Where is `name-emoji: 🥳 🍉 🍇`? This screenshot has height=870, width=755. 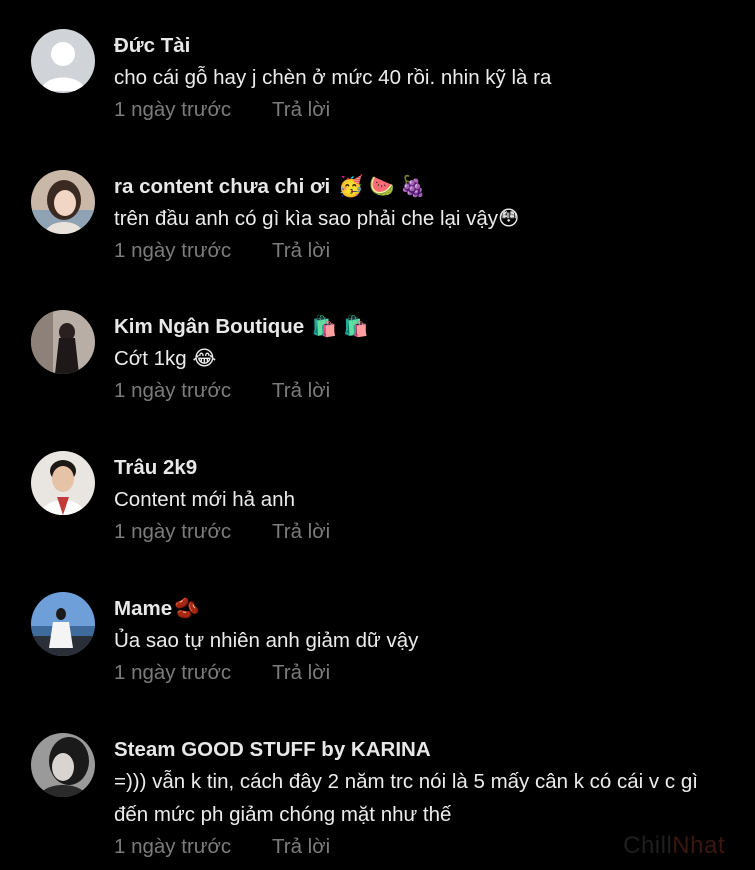
name-emoji: 🥳 🍉 🍇 is located at coordinates (381, 186).